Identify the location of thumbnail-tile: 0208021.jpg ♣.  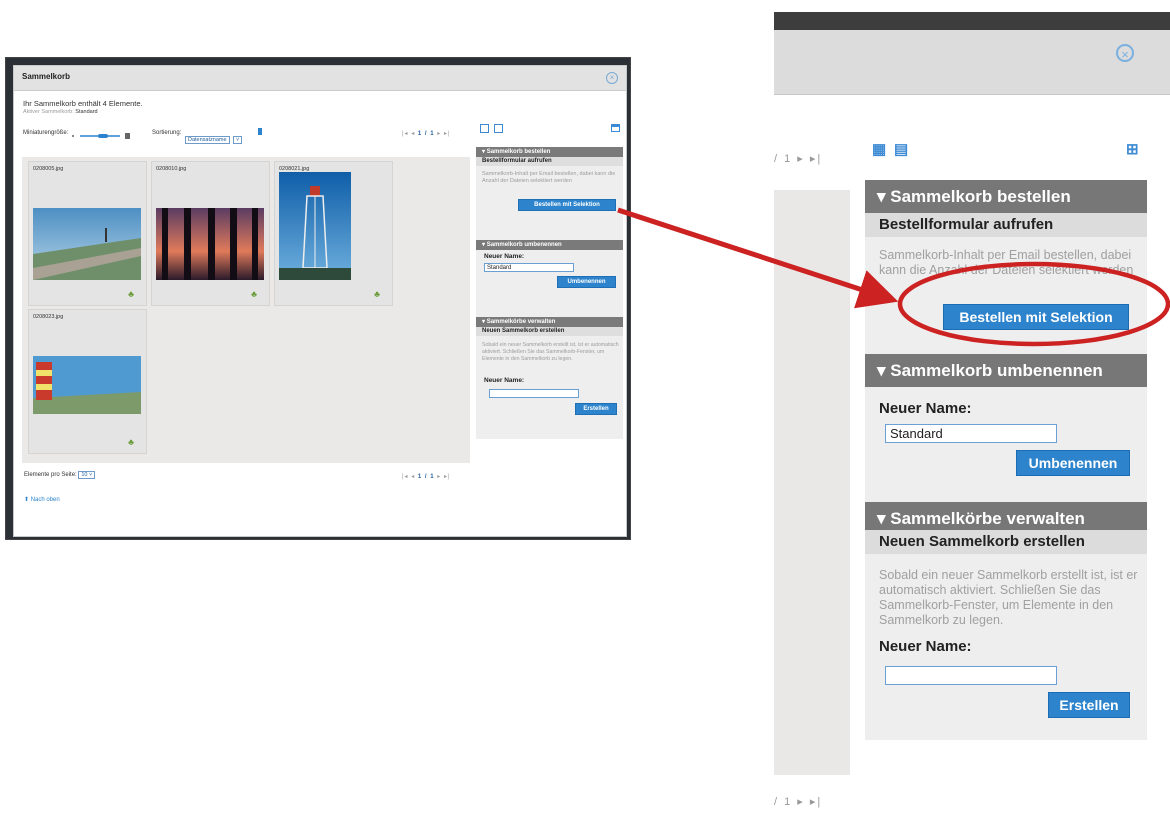
(333, 233).